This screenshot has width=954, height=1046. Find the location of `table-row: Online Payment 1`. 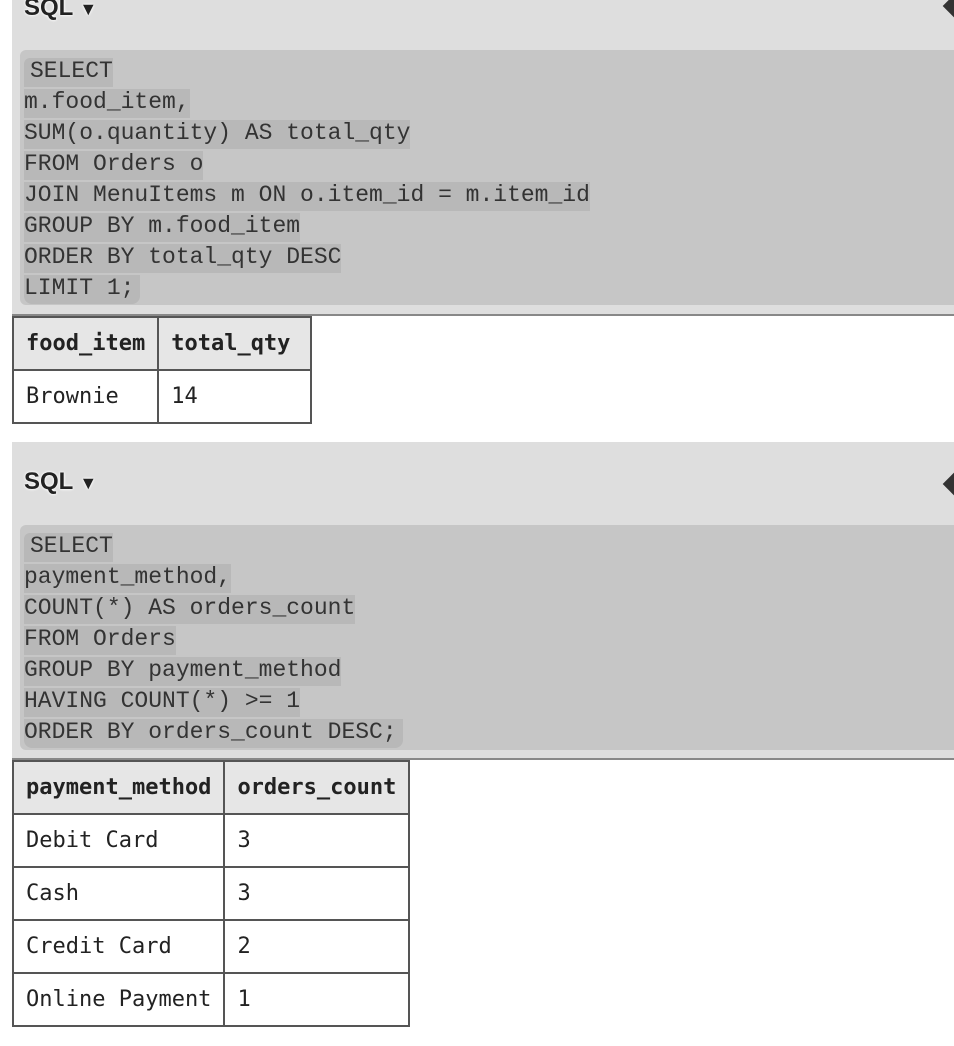

table-row: Online Payment 1 is located at coordinates (211, 999).